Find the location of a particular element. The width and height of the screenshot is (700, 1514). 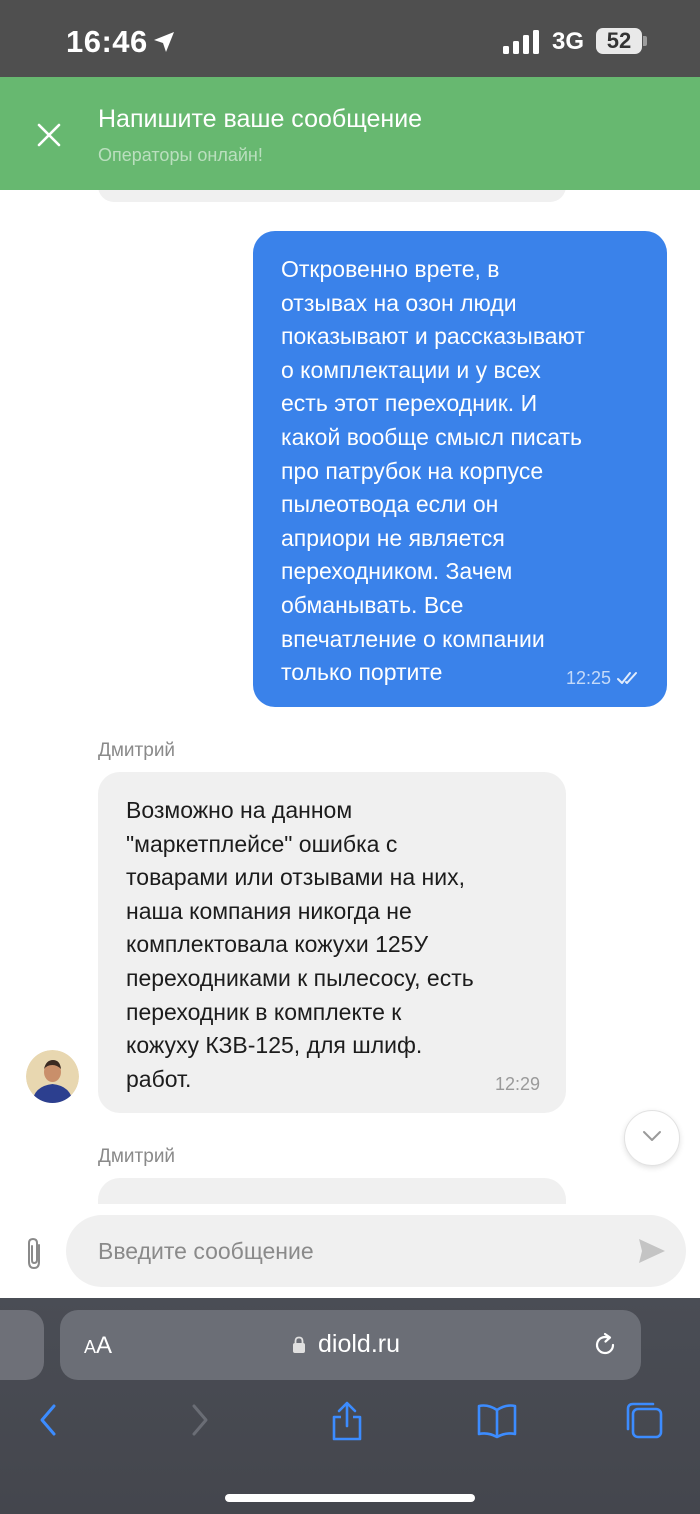

message-composer is located at coordinates (350, 1251).